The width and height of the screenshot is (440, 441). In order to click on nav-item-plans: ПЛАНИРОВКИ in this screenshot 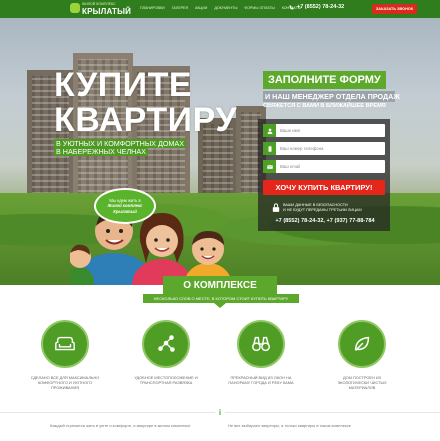, I will do `click(152, 8)`.